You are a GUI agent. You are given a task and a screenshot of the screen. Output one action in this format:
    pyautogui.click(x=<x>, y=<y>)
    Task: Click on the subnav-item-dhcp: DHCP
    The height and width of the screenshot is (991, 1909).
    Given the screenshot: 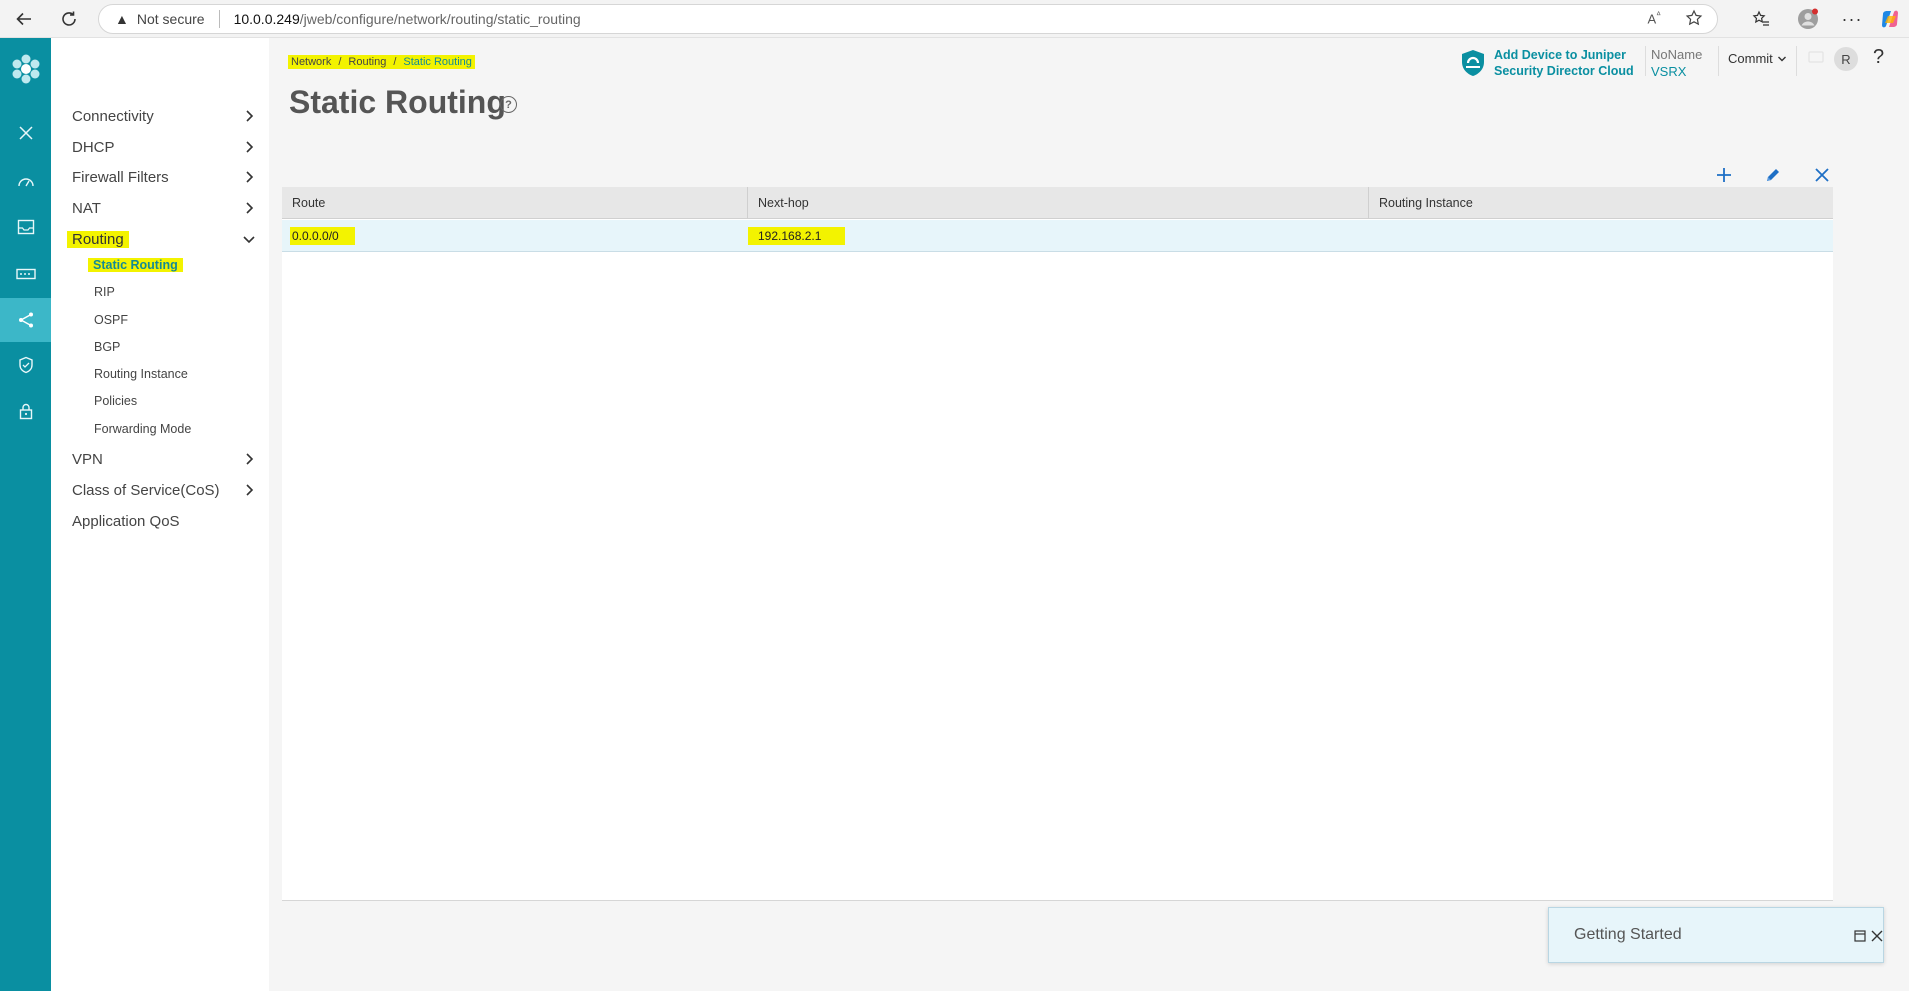 What is the action you would take?
    pyautogui.click(x=164, y=147)
    